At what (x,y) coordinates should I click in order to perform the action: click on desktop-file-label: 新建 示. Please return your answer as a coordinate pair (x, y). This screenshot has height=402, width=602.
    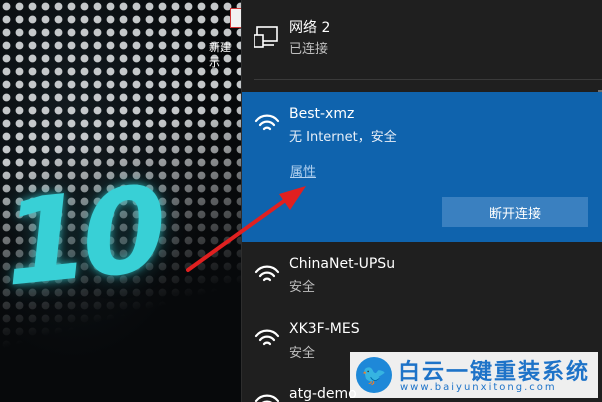
    Looking at the image, I should click on (225, 55).